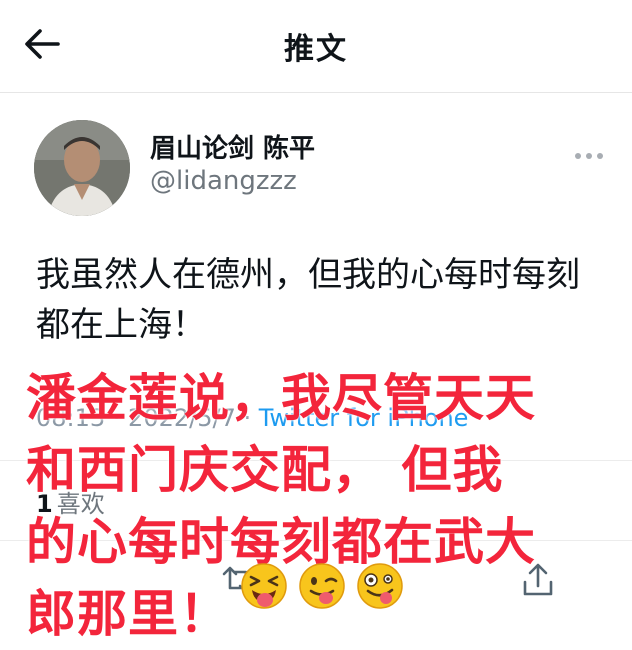 The width and height of the screenshot is (632, 650). What do you see at coordinates (595, 151) in the screenshot?
I see `more-dots-icon` at bounding box center [595, 151].